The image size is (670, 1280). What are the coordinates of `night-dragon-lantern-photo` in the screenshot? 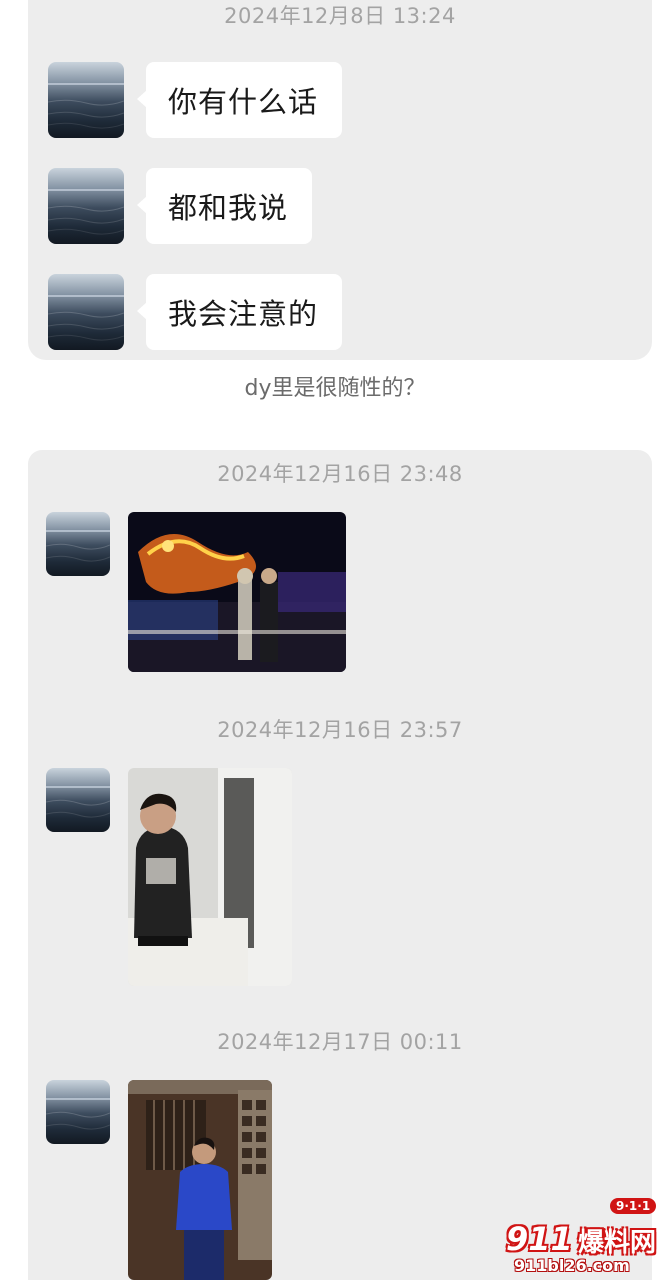 It's located at (237, 592).